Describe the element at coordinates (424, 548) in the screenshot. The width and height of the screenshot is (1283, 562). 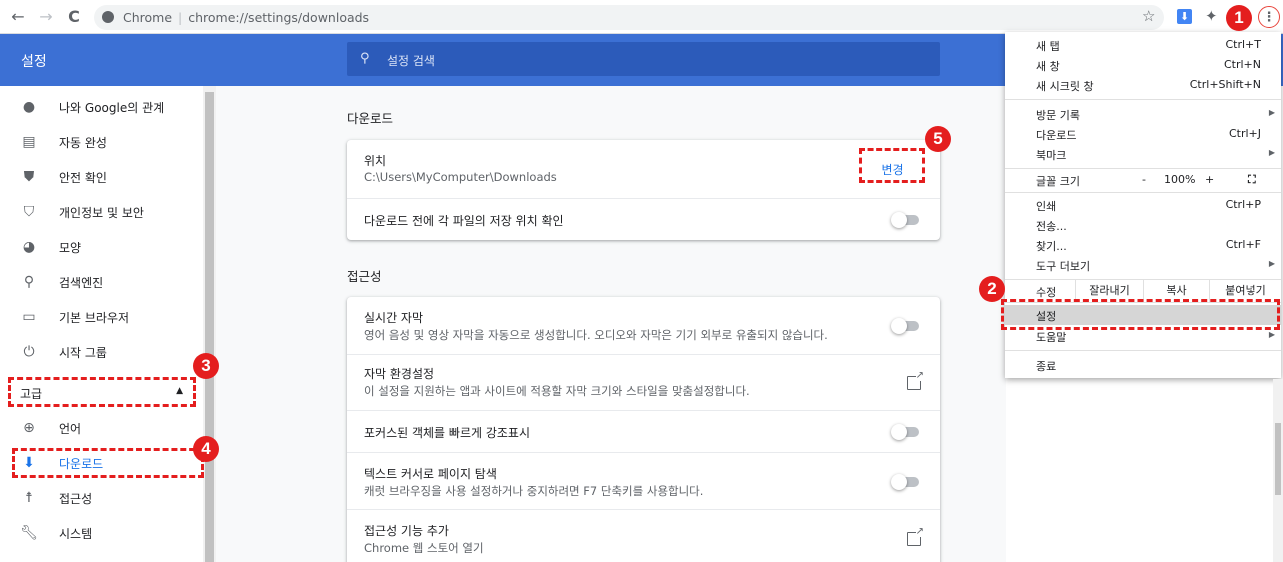
I see `add-accessibility-sub: Chrome 웹 스토어 열기` at that location.